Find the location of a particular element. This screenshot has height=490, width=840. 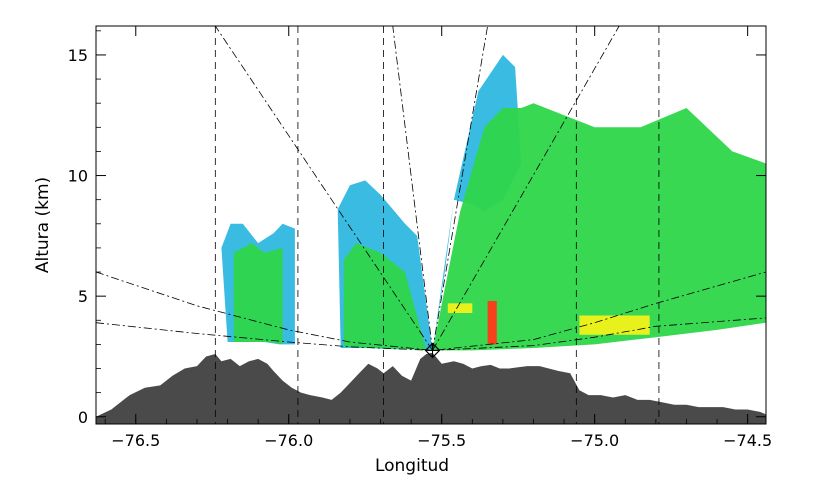

x-tick-label-2: −75.5 is located at coordinates (441, 440).